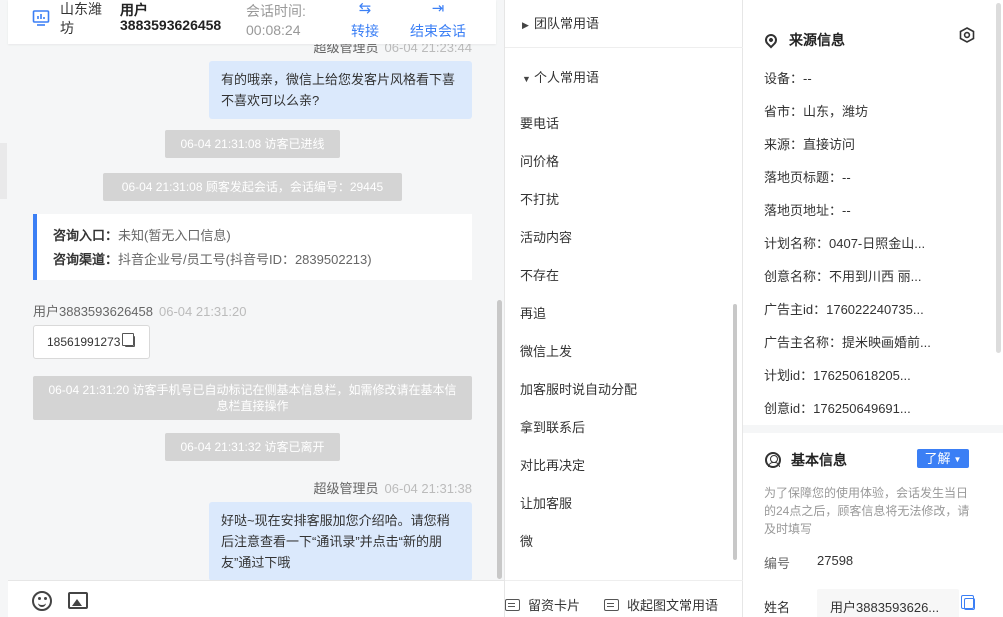 This screenshot has width=1003, height=617. Describe the element at coordinates (578, 388) in the screenshot. I see `phrase-item: 加客服时说自动分配` at that location.